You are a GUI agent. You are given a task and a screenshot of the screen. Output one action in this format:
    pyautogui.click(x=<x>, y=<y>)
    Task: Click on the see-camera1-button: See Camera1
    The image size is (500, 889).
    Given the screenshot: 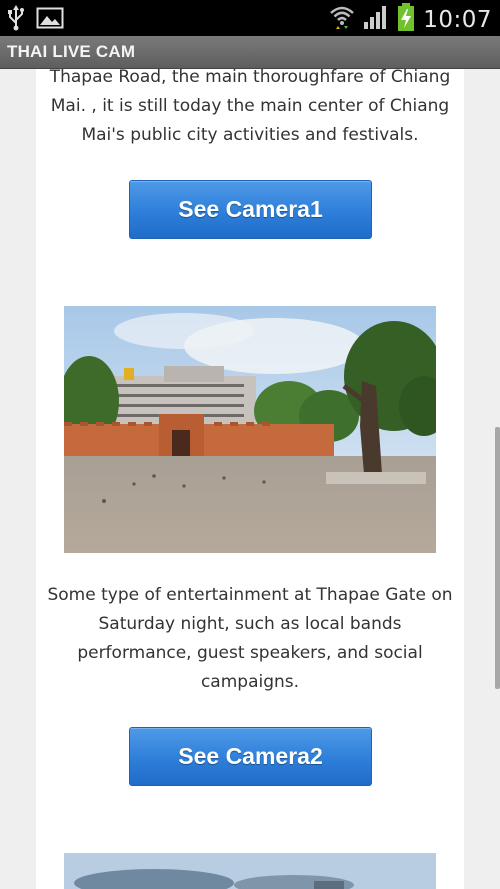 What is the action you would take?
    pyautogui.click(x=250, y=209)
    